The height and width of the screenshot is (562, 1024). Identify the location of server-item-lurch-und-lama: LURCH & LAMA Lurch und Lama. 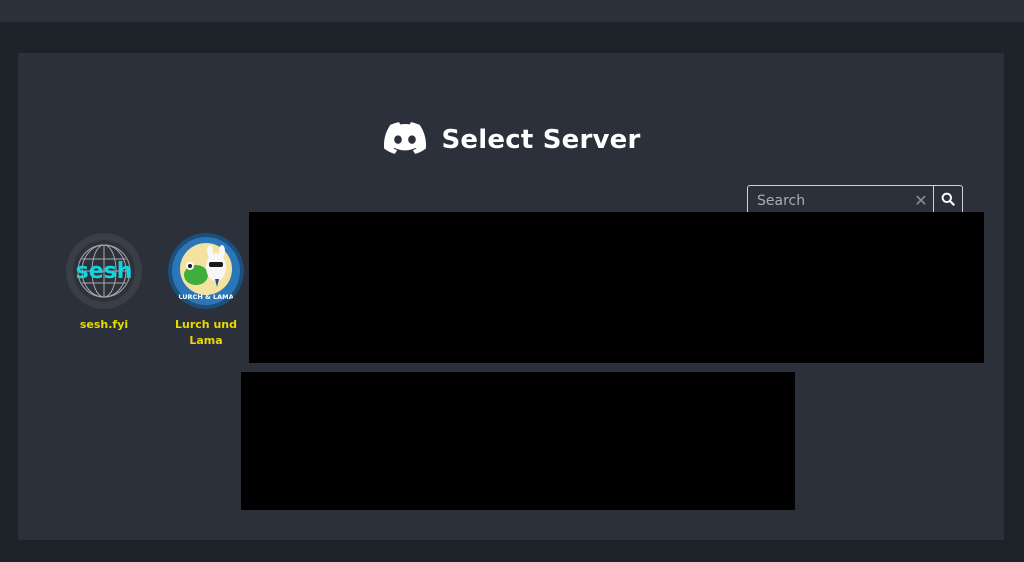
(206, 291).